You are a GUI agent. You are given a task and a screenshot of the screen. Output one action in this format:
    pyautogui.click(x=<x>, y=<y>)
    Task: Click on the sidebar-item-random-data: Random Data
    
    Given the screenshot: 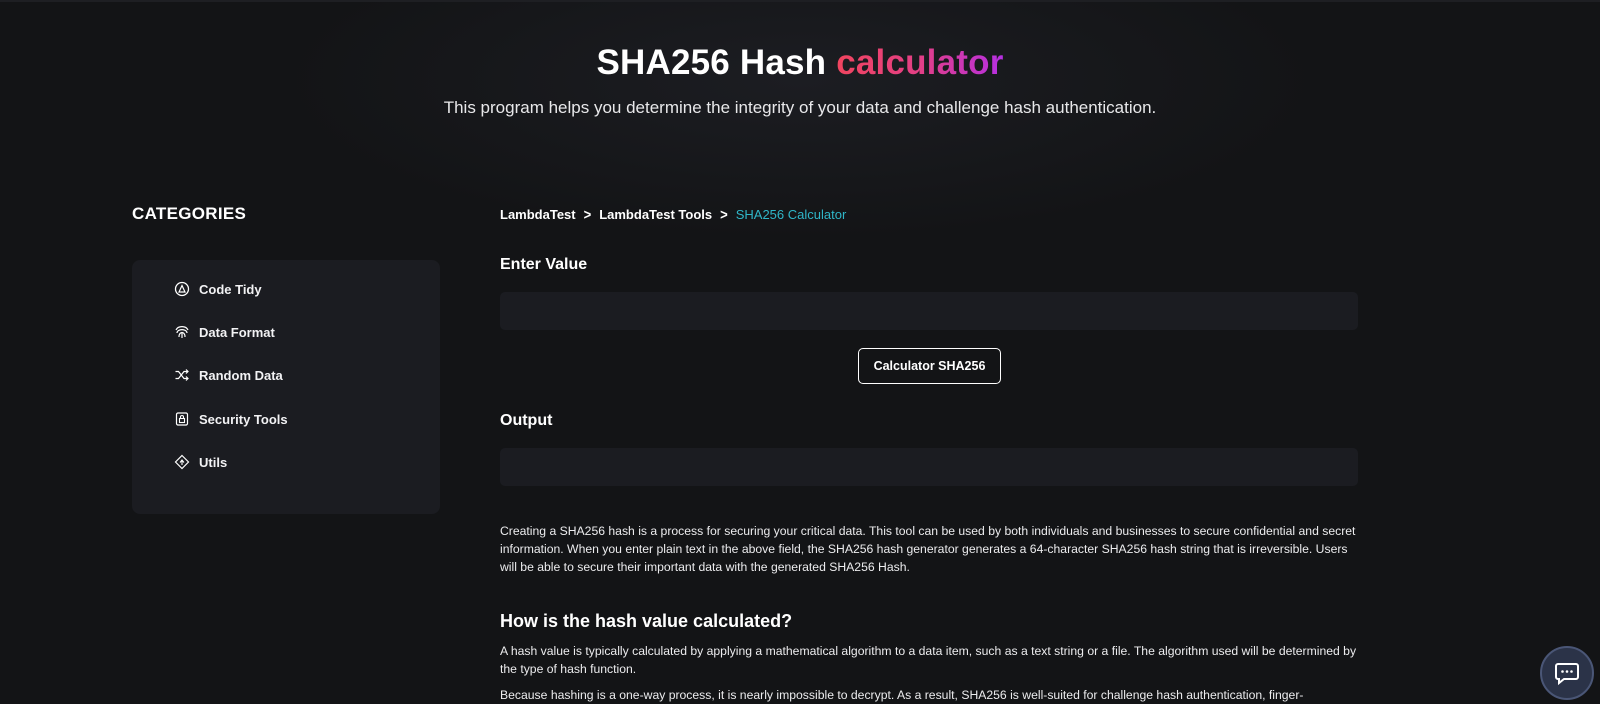 What is the action you would take?
    pyautogui.click(x=228, y=375)
    